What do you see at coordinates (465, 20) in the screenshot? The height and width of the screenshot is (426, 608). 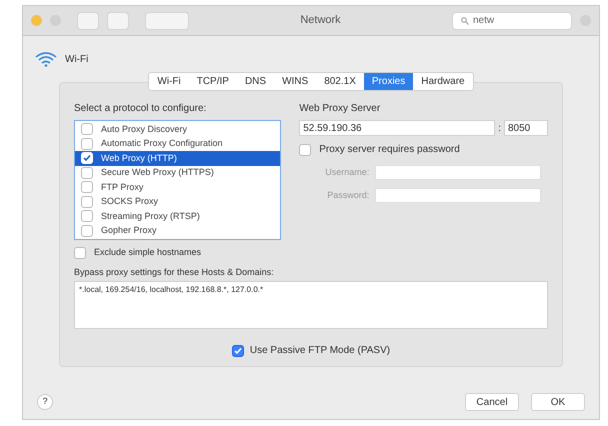 I see `search-icon` at bounding box center [465, 20].